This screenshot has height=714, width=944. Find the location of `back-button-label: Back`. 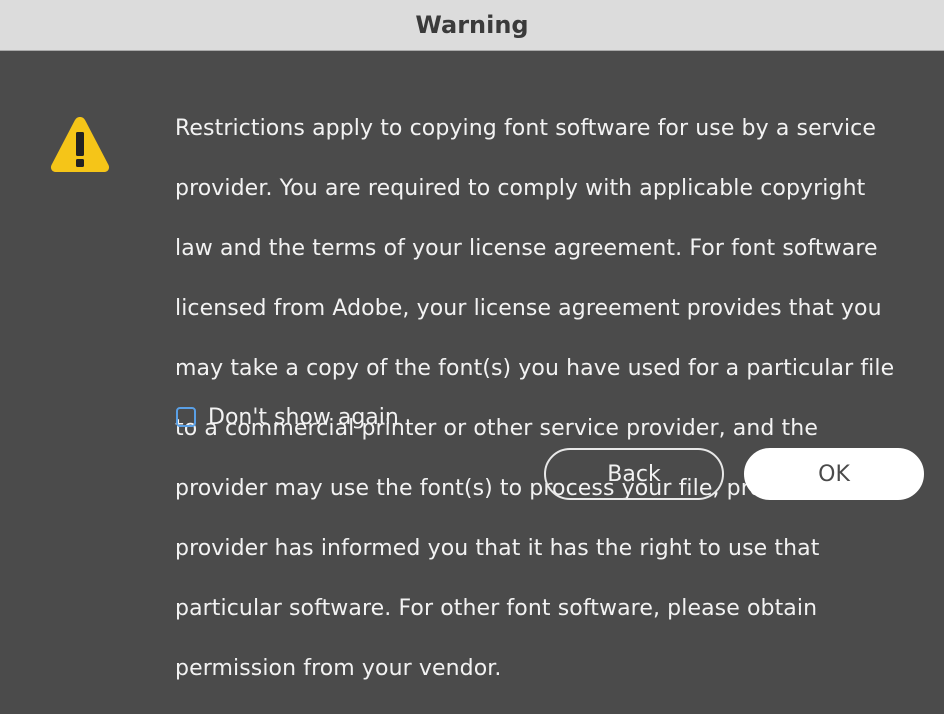

back-button-label: Back is located at coordinates (634, 474).